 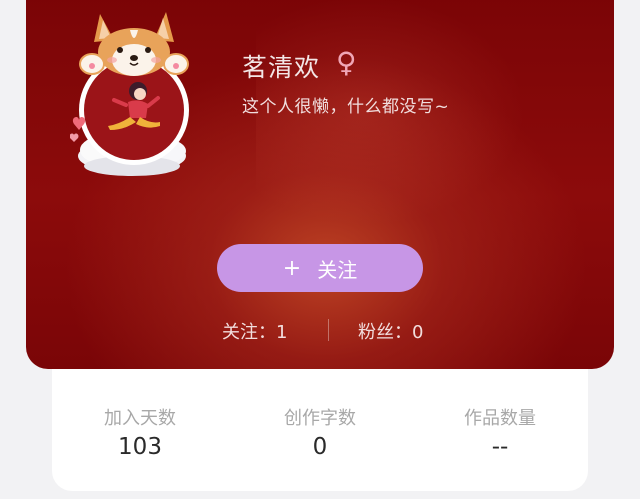 I want to click on female-icon: ♀, so click(x=346, y=62).